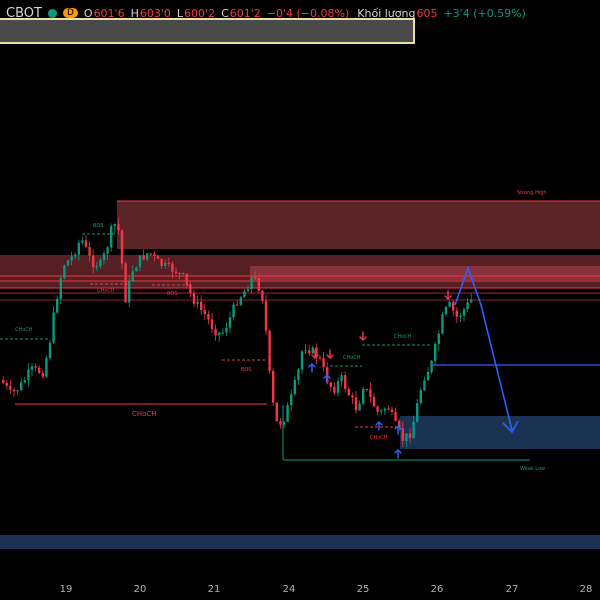  I want to click on x-tick-label: 28, so click(586, 589).